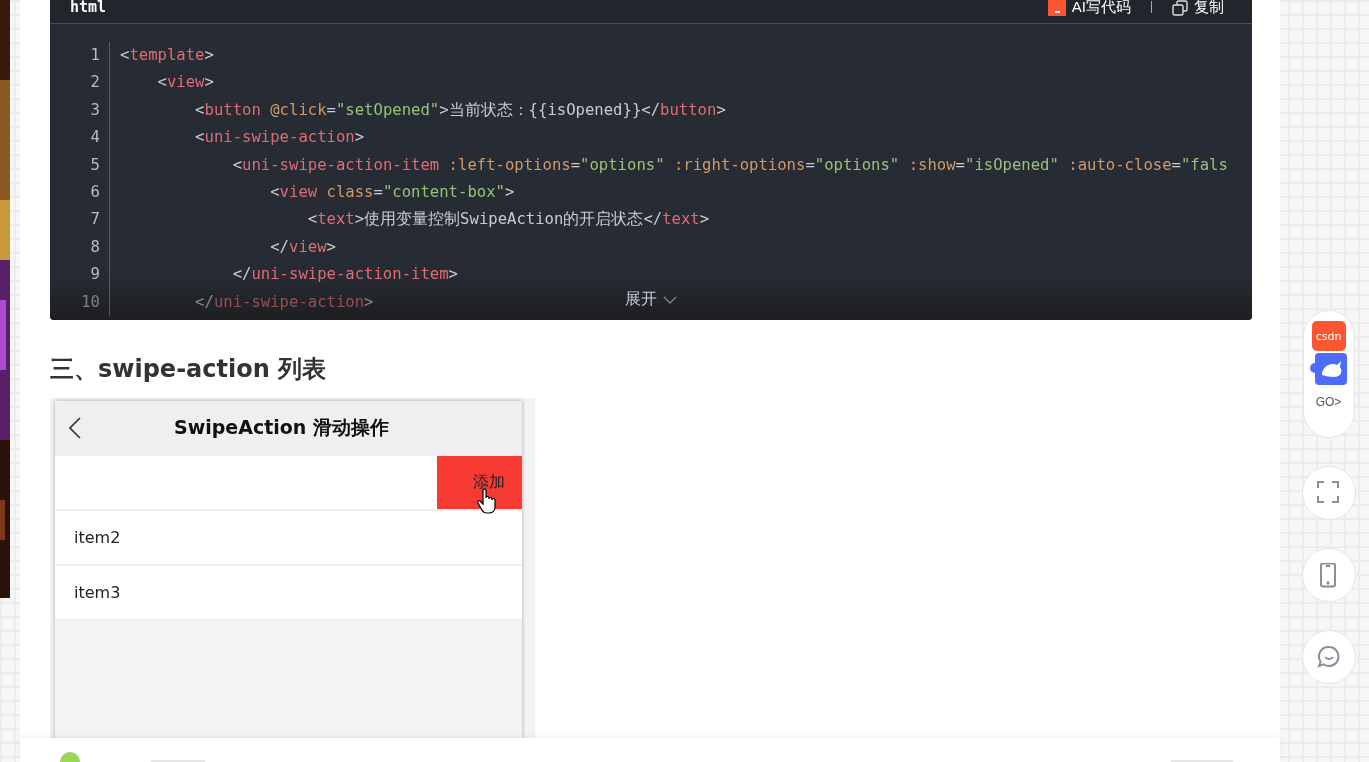  What do you see at coordinates (94, 83) in the screenshot?
I see `line-number: 2` at bounding box center [94, 83].